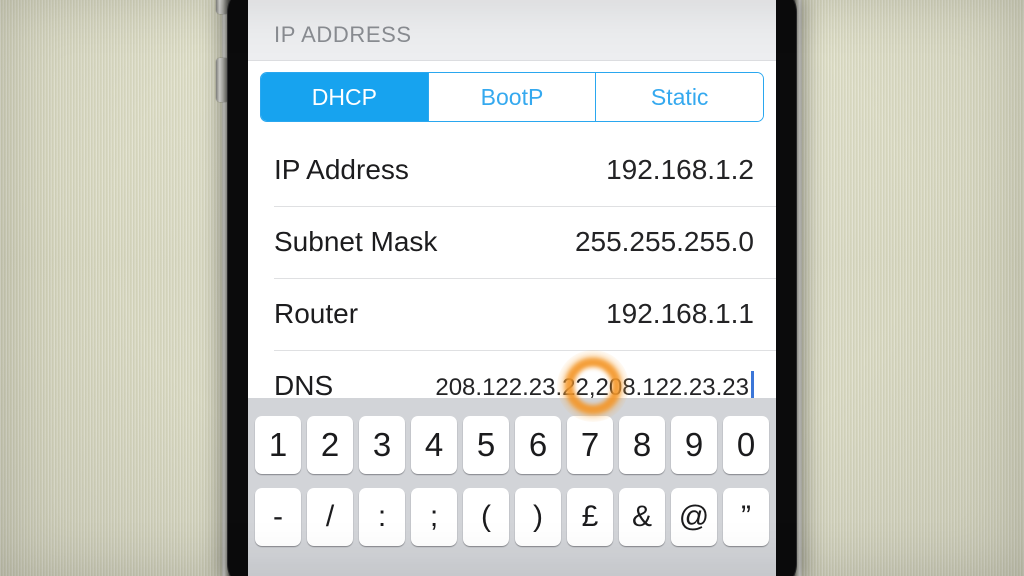  I want to click on row-label-router: Router, so click(316, 313).